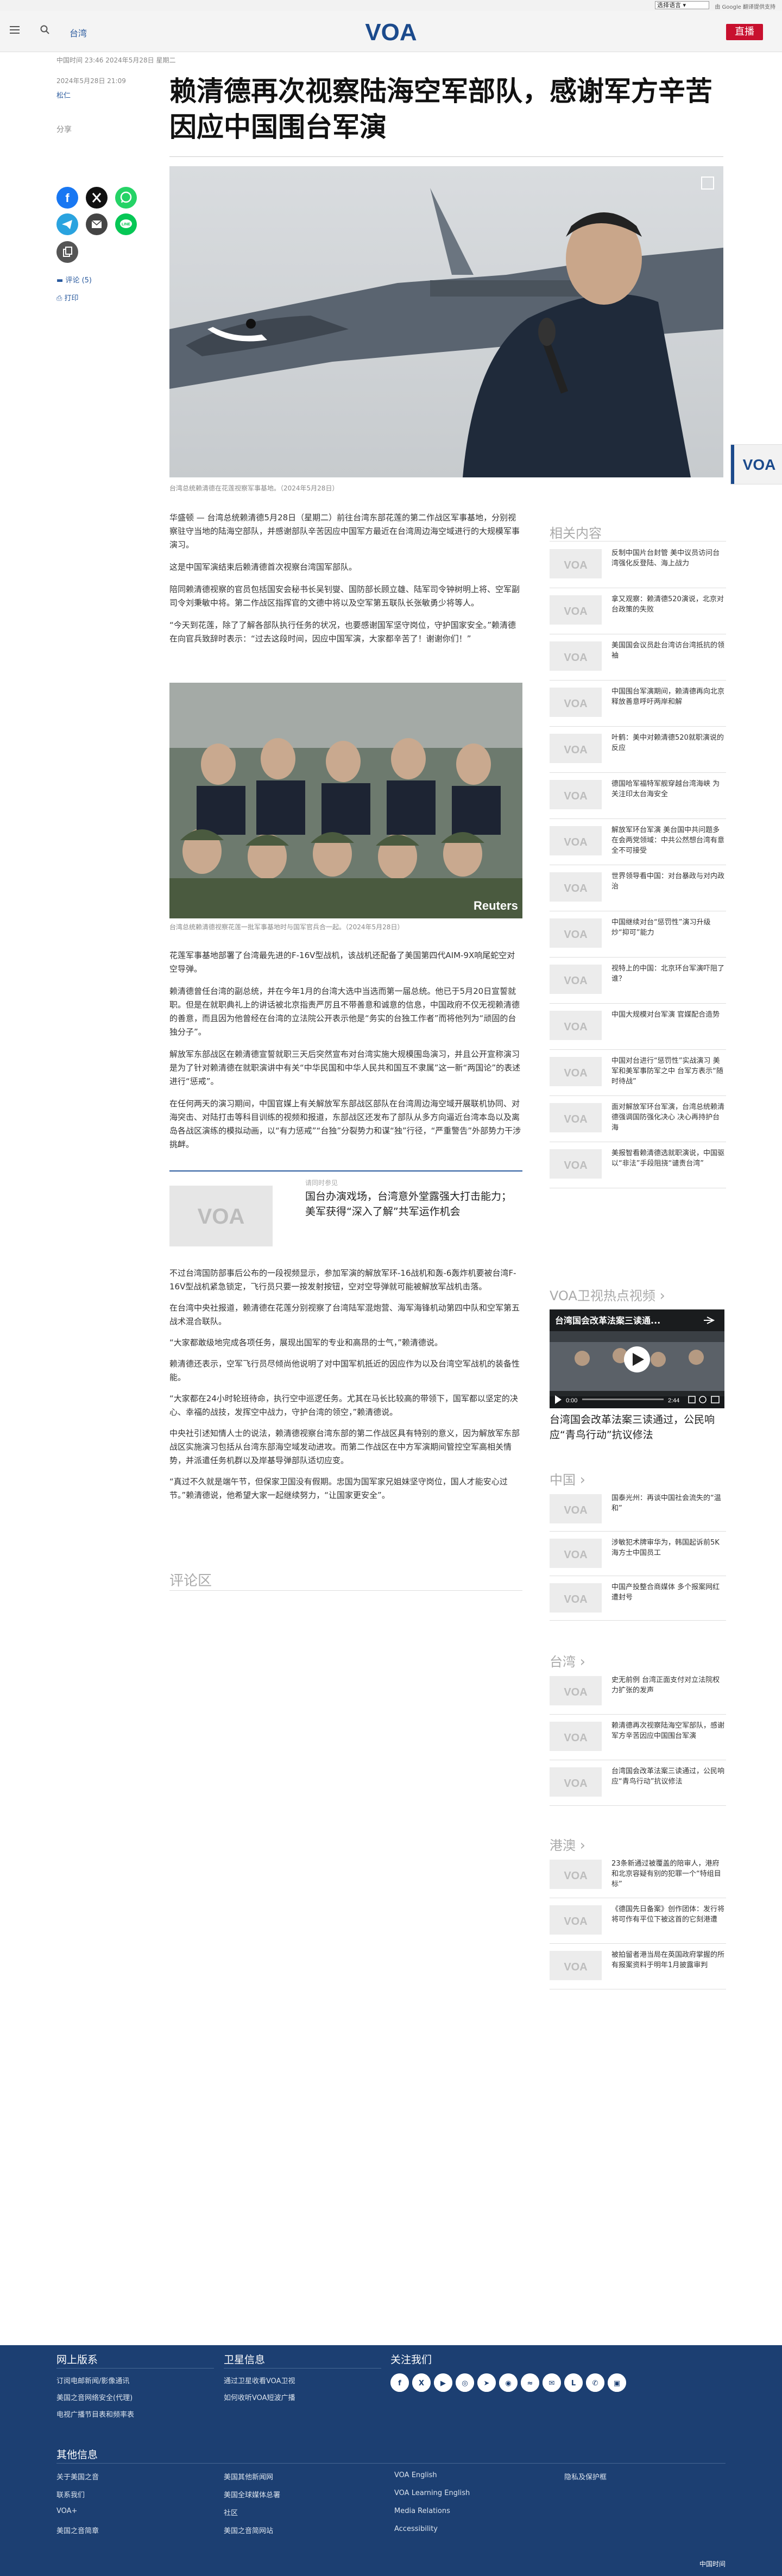  Describe the element at coordinates (638, 1736) in the screenshot. I see `sidebar-list-item: VOA 赖清德再次视察陆海空军部队，感谢军方辛苦因应中国围台军演` at that location.